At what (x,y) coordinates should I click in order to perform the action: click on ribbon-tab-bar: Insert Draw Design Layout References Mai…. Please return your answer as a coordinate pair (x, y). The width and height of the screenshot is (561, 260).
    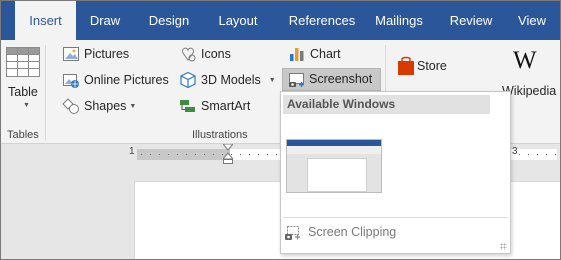
    Looking at the image, I should click on (280, 20).